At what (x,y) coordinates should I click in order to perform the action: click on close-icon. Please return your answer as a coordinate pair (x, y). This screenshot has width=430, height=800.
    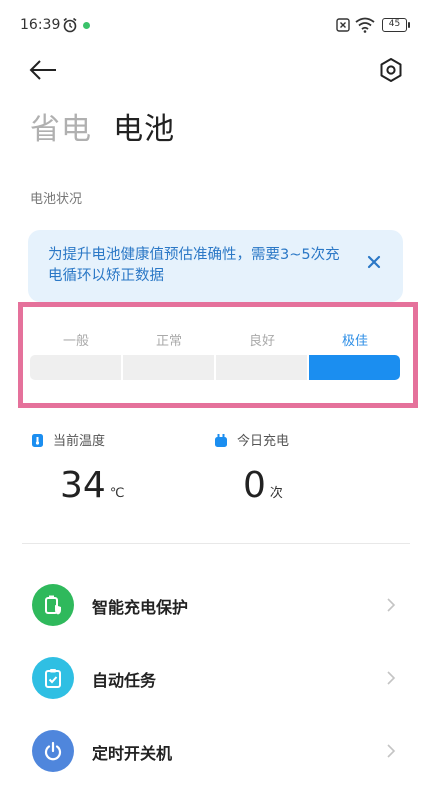
    Looking at the image, I should click on (374, 262).